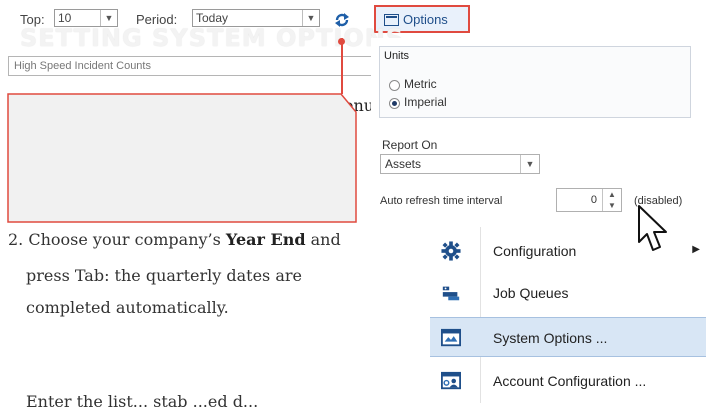  I want to click on step-2-line-1: 2. Choose your company’s Year End and, so click(174, 239).